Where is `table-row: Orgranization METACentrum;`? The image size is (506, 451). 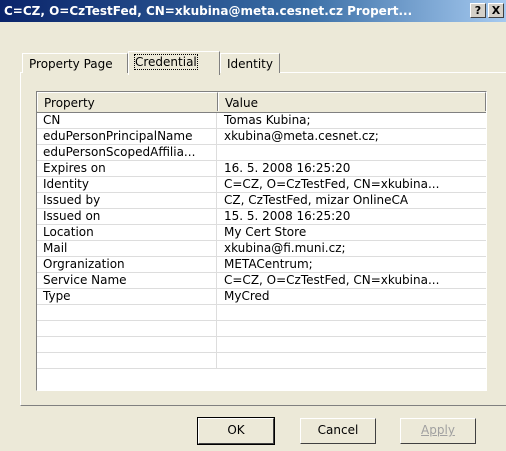 table-row: Orgranization METACentrum; is located at coordinates (261, 265).